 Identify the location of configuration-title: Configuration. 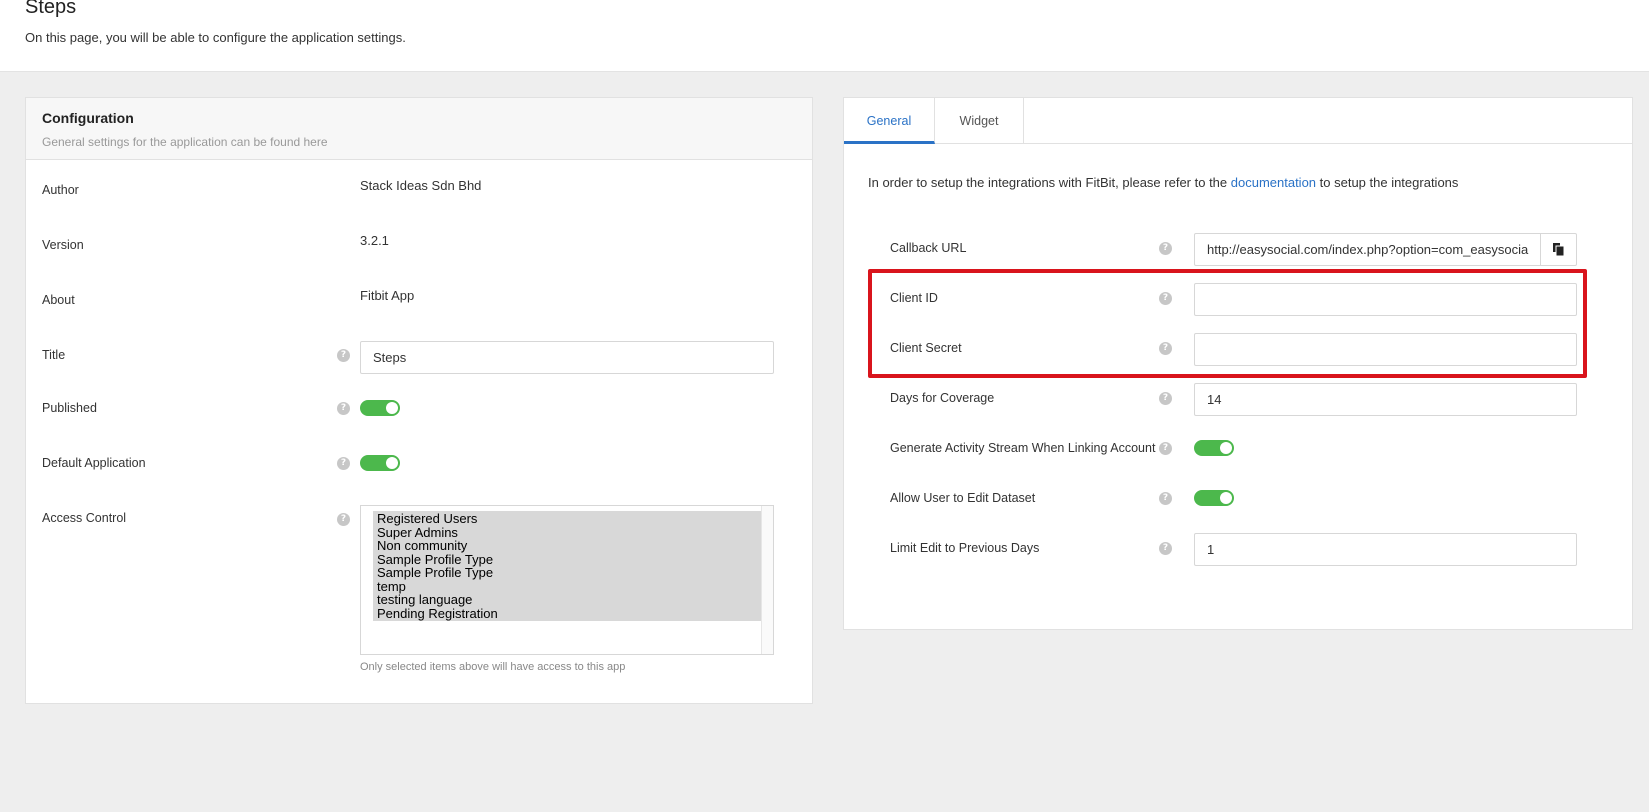
(88, 118).